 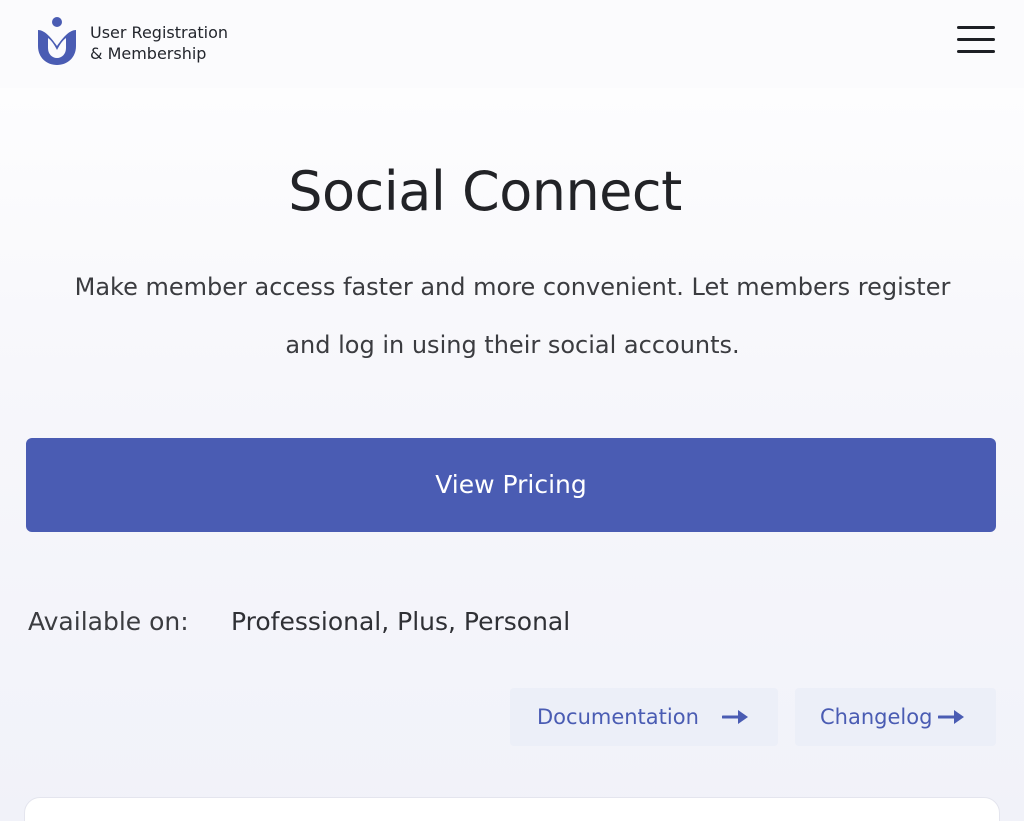 I want to click on changelog-button: Changelog, so click(x=895, y=717).